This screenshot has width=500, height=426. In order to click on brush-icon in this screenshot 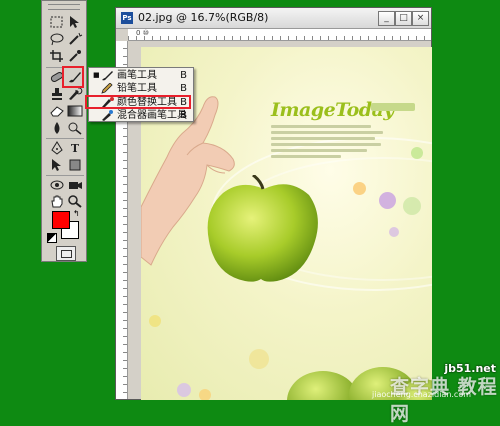, I will do `click(107, 76)`.